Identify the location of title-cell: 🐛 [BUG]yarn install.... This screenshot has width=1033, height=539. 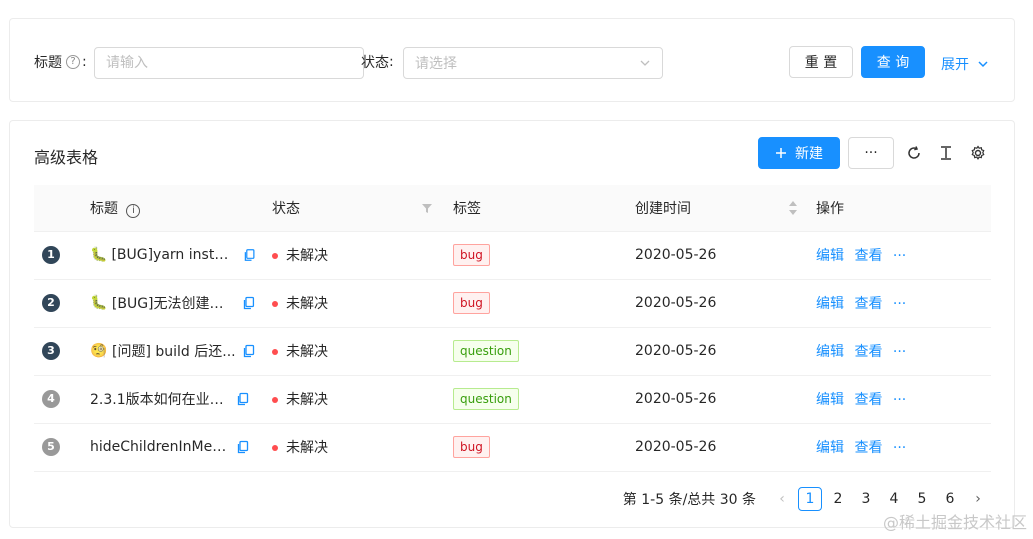
(173, 255).